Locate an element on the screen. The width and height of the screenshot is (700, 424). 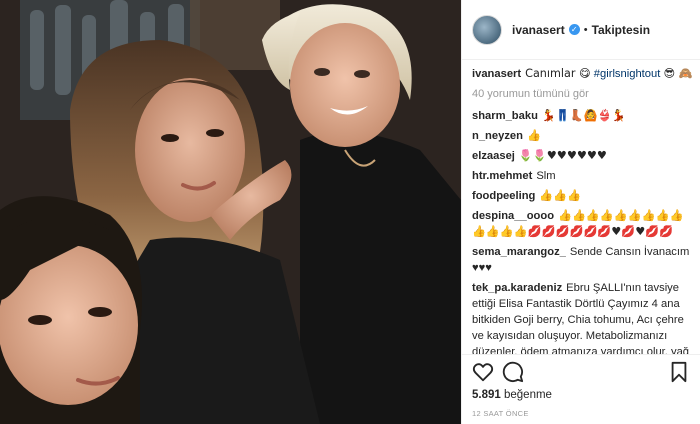
list-item: foodpeeling 👍👍👍 is located at coordinates (583, 196).